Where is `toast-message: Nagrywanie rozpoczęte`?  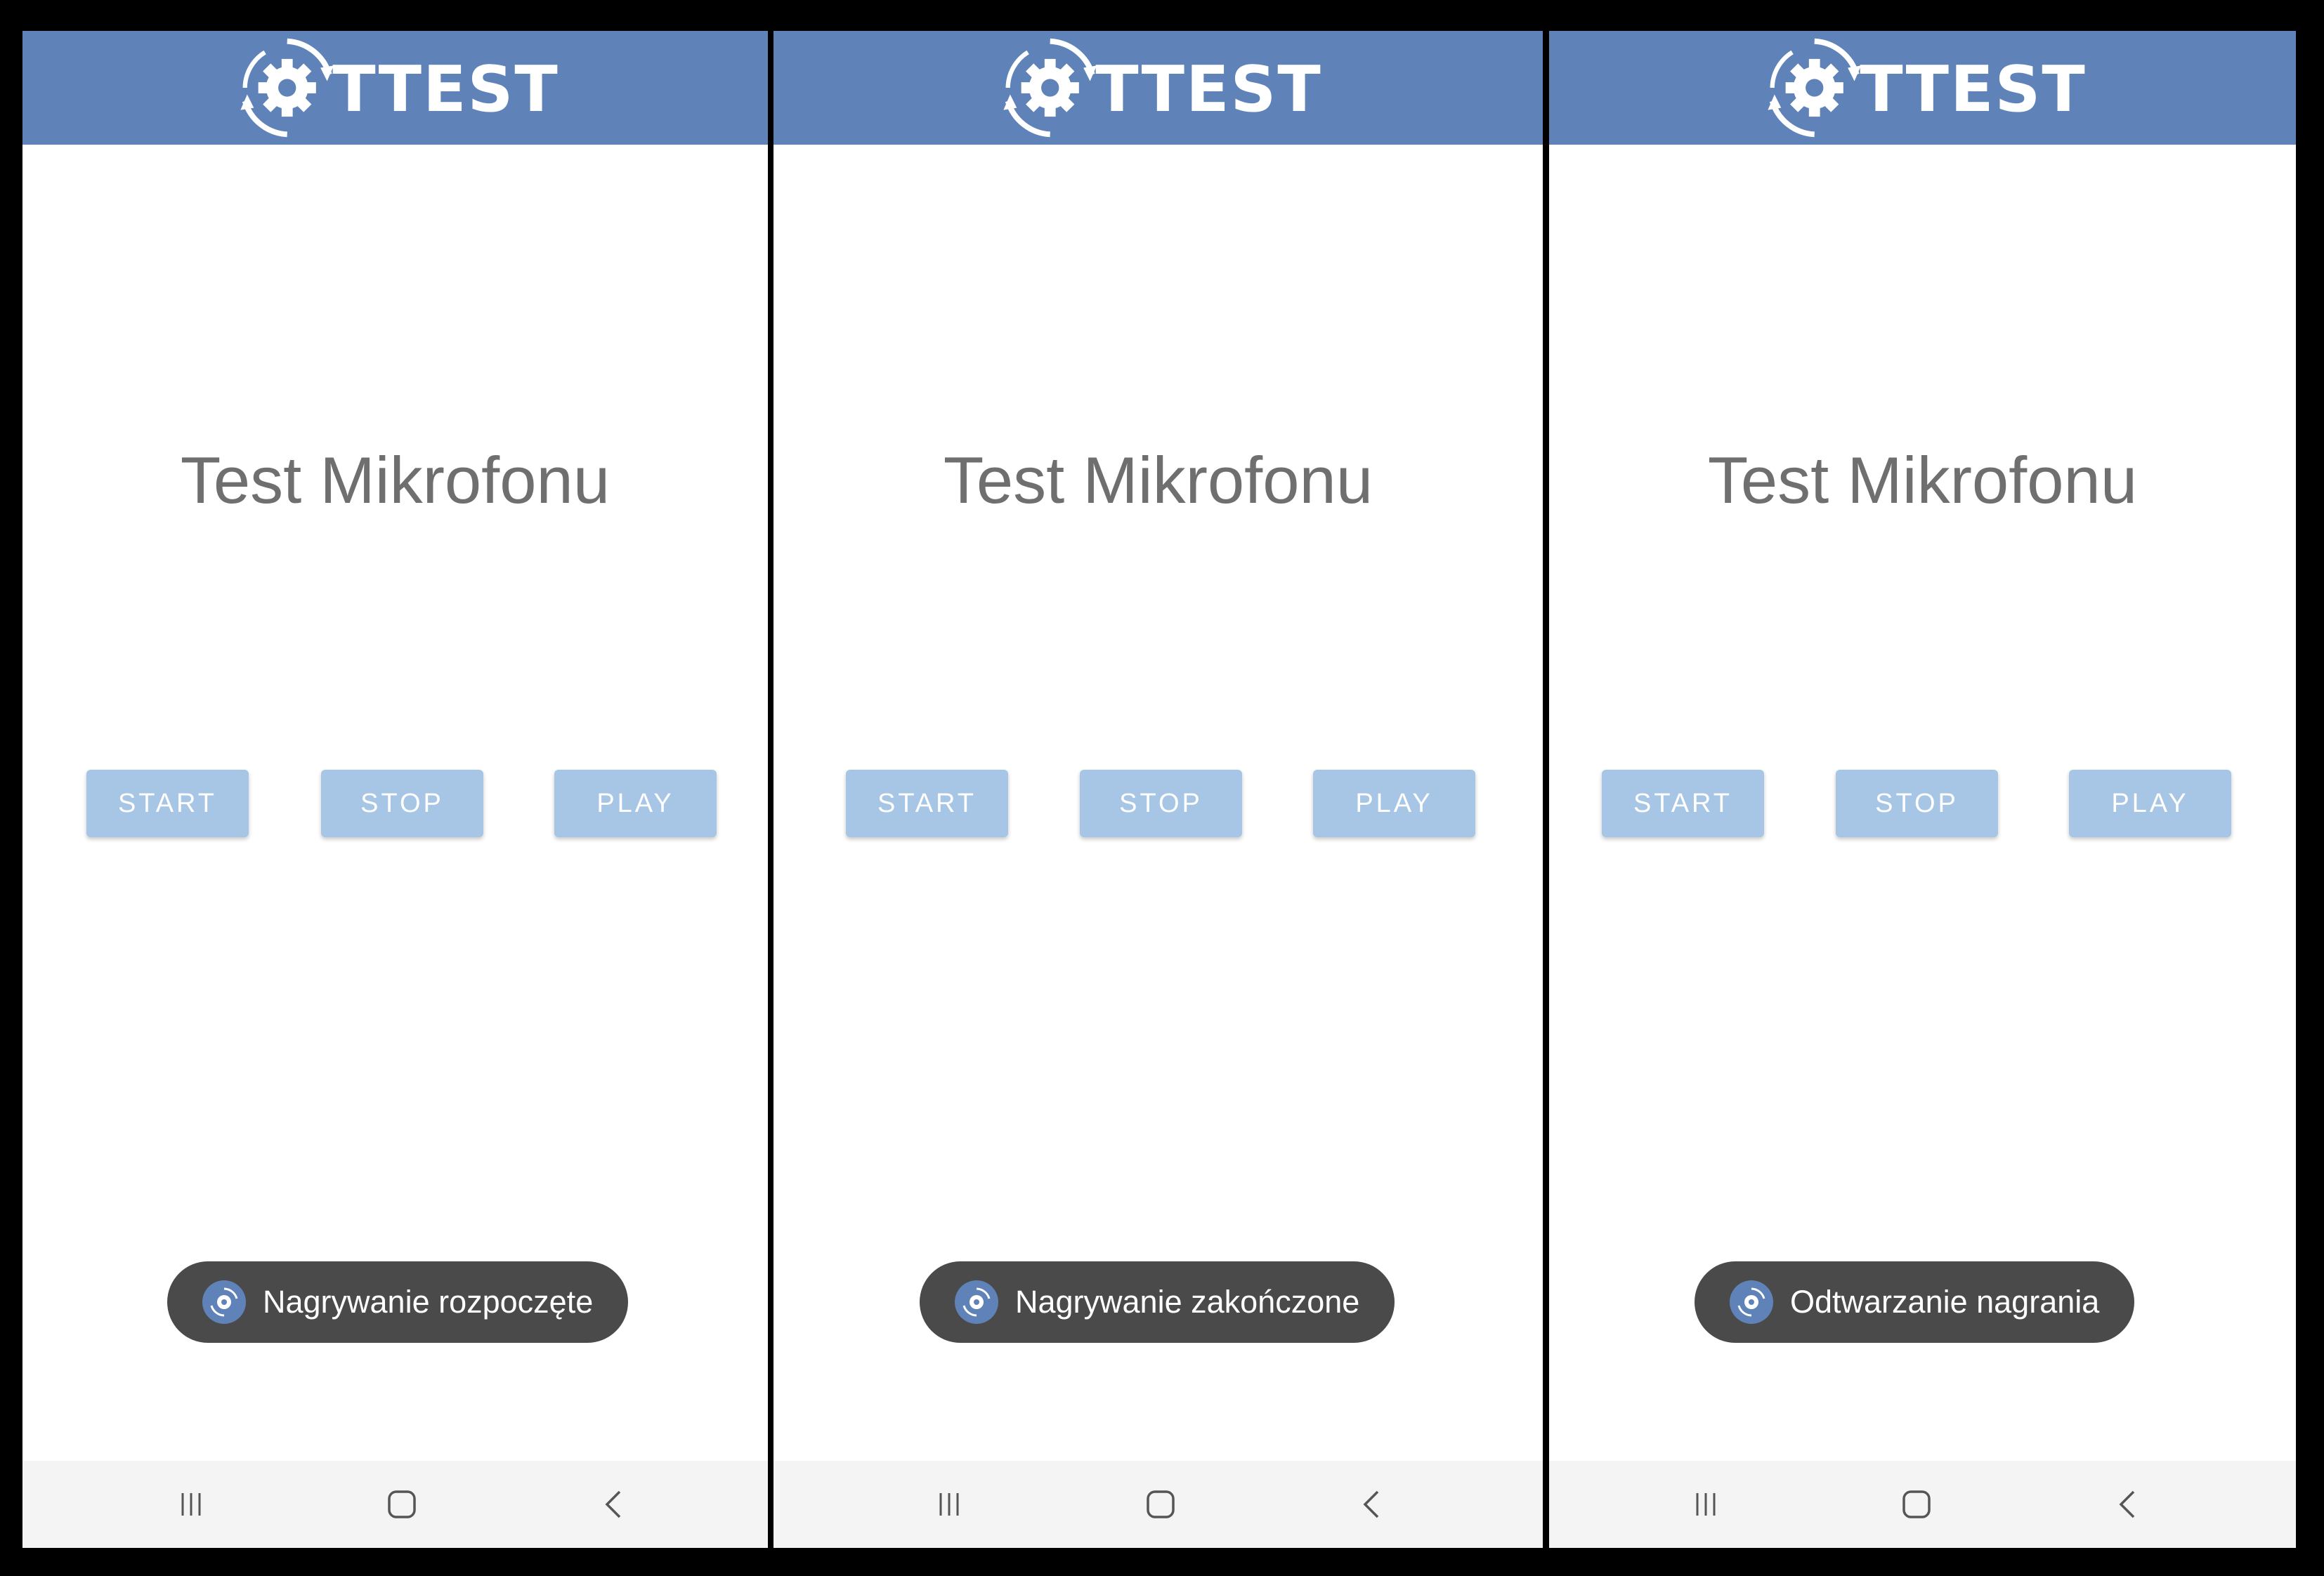 toast-message: Nagrywanie rozpoczęte is located at coordinates (398, 1302).